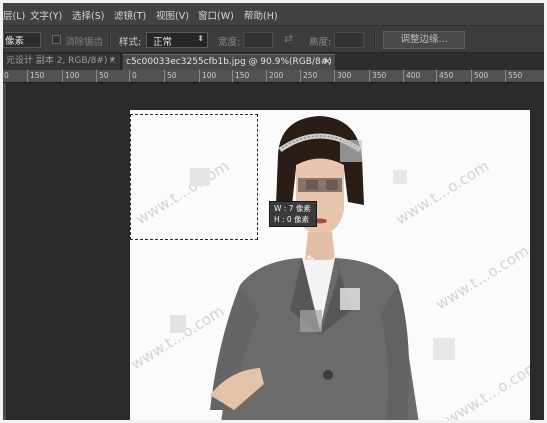 This screenshot has height=423, width=547. I want to click on ruler-label: 400, so click(413, 75).